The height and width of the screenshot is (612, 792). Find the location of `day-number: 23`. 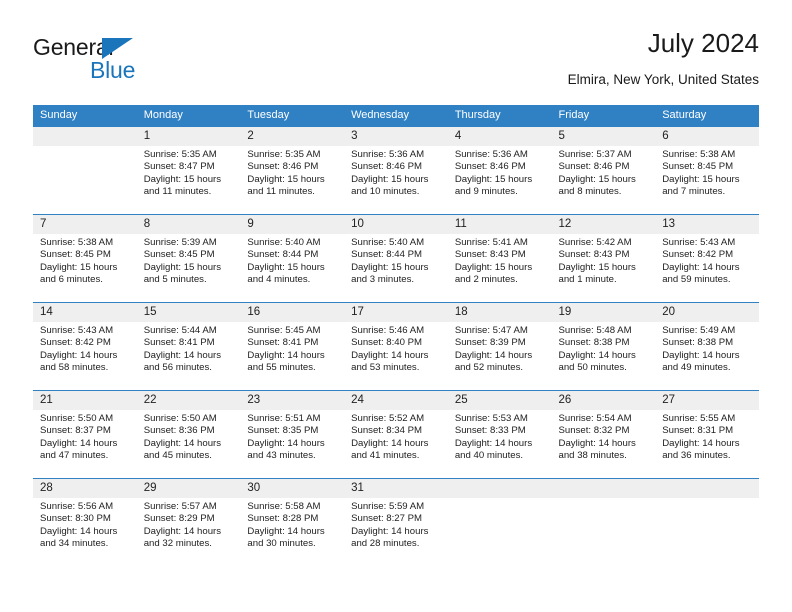

day-number: 23 is located at coordinates (292, 400).